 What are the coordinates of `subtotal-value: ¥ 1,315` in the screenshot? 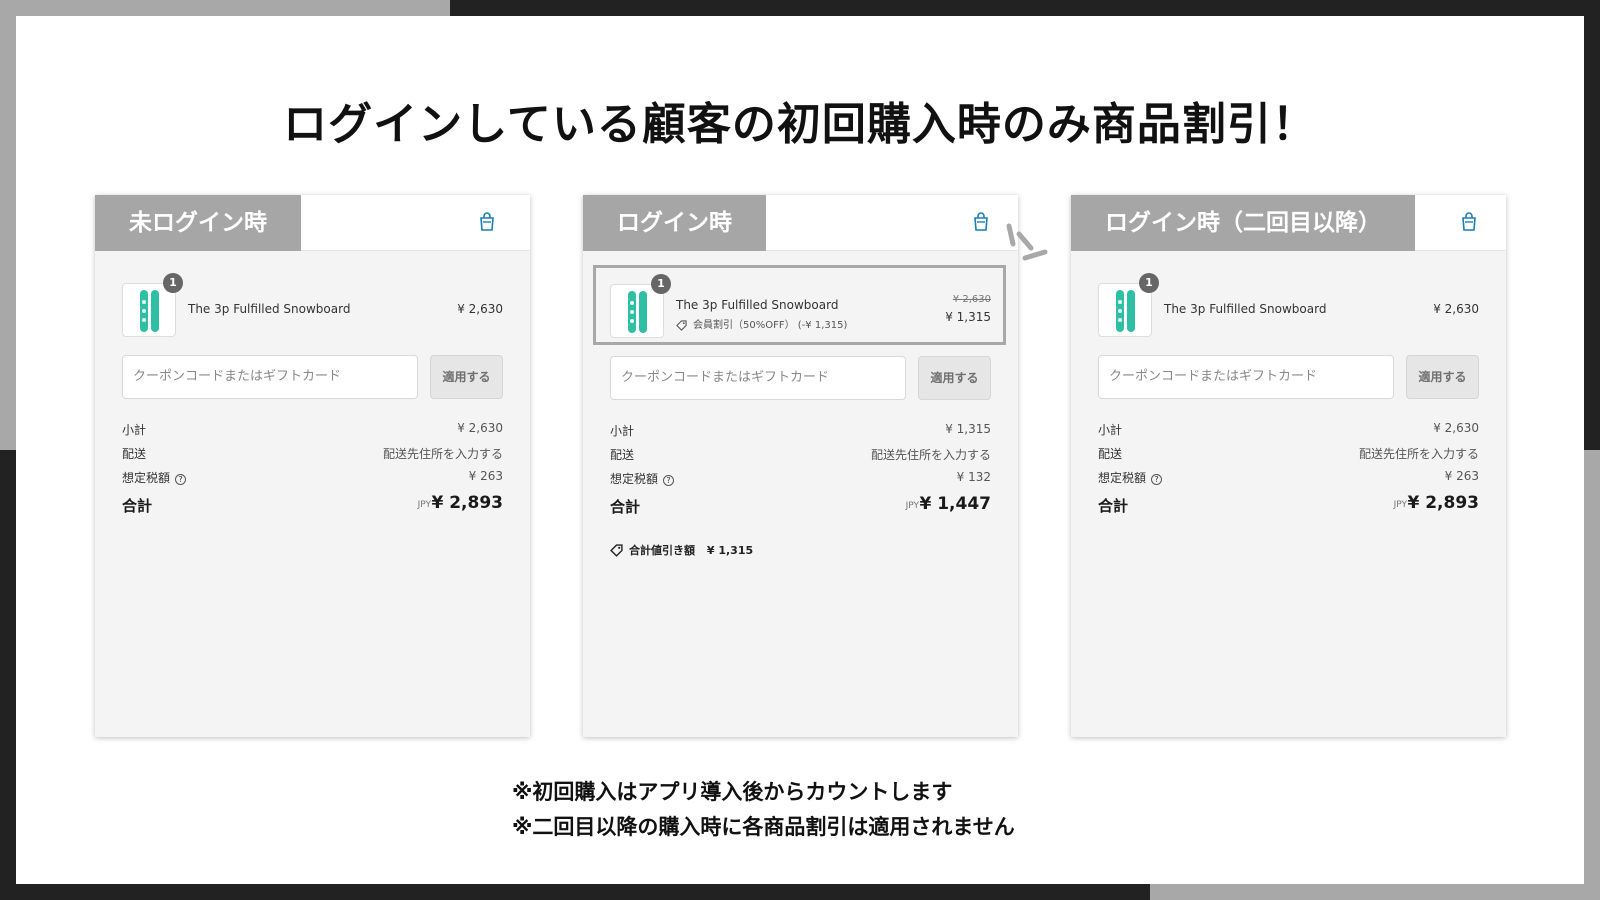 It's located at (968, 429).